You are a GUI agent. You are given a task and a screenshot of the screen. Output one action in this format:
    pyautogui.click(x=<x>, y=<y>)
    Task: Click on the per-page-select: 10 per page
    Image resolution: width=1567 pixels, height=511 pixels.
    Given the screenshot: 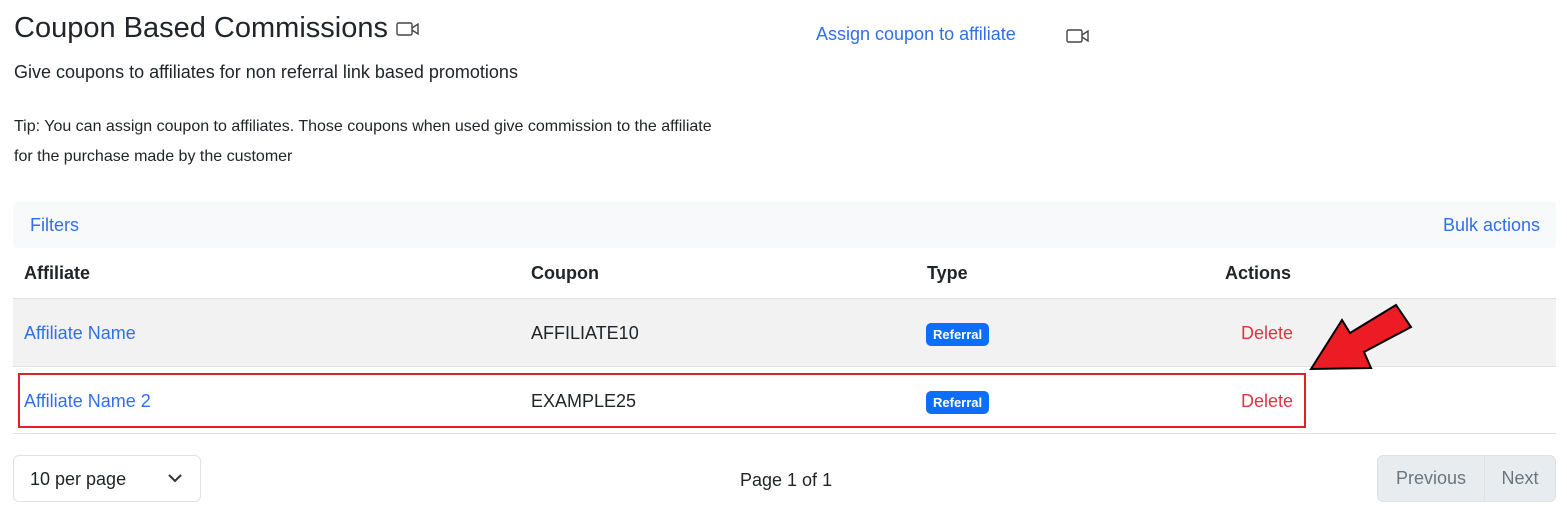 What is the action you would take?
    pyautogui.click(x=107, y=478)
    